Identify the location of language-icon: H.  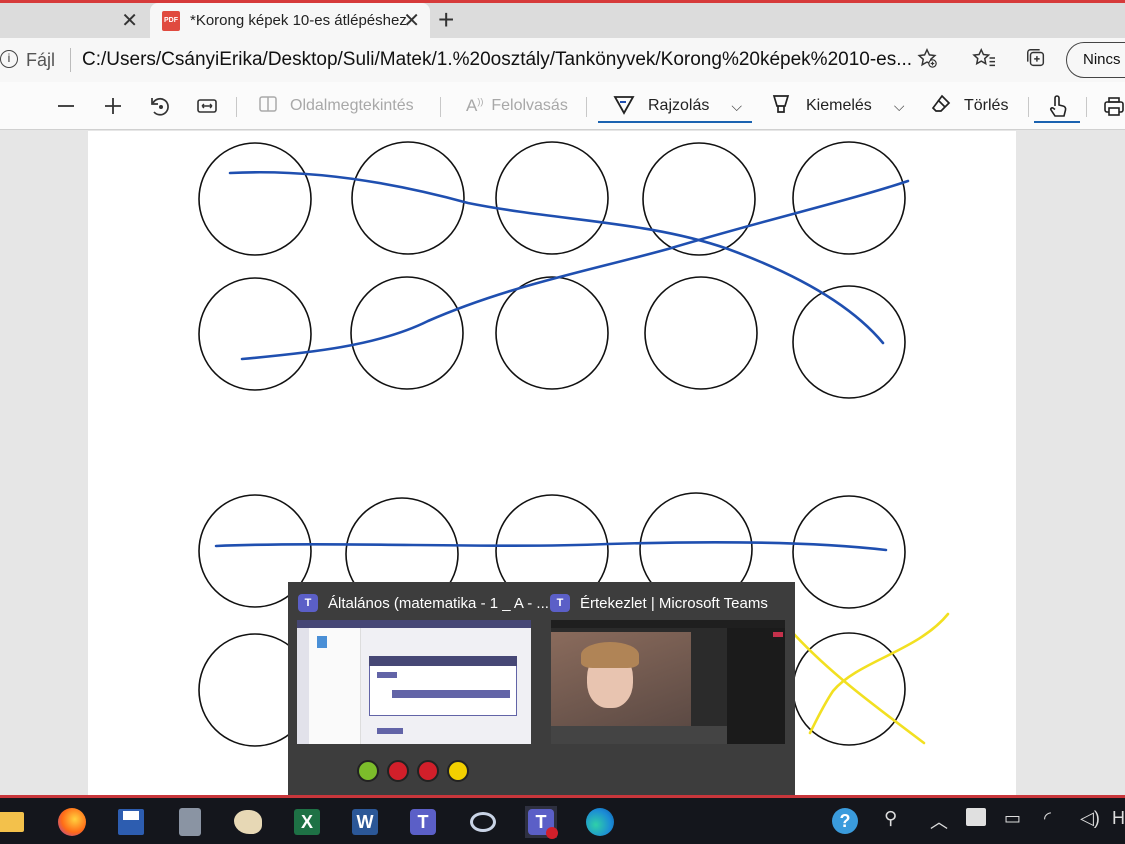
(1118, 818).